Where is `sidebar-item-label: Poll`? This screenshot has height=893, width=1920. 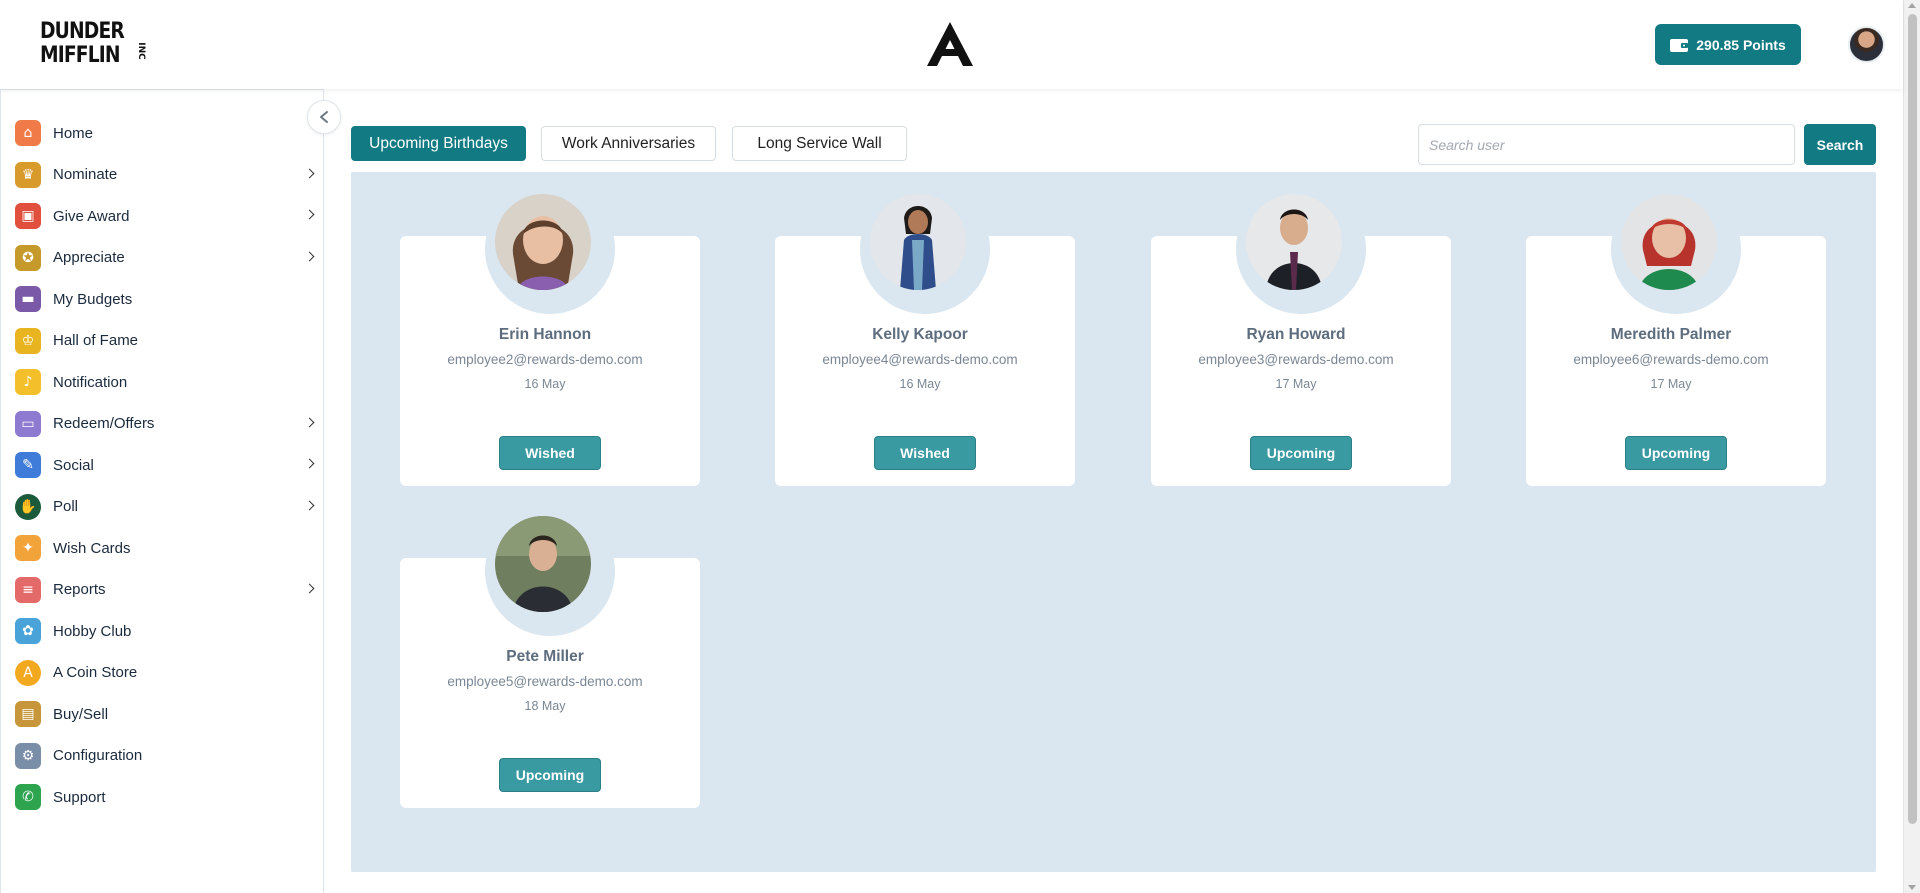 sidebar-item-label: Poll is located at coordinates (66, 506).